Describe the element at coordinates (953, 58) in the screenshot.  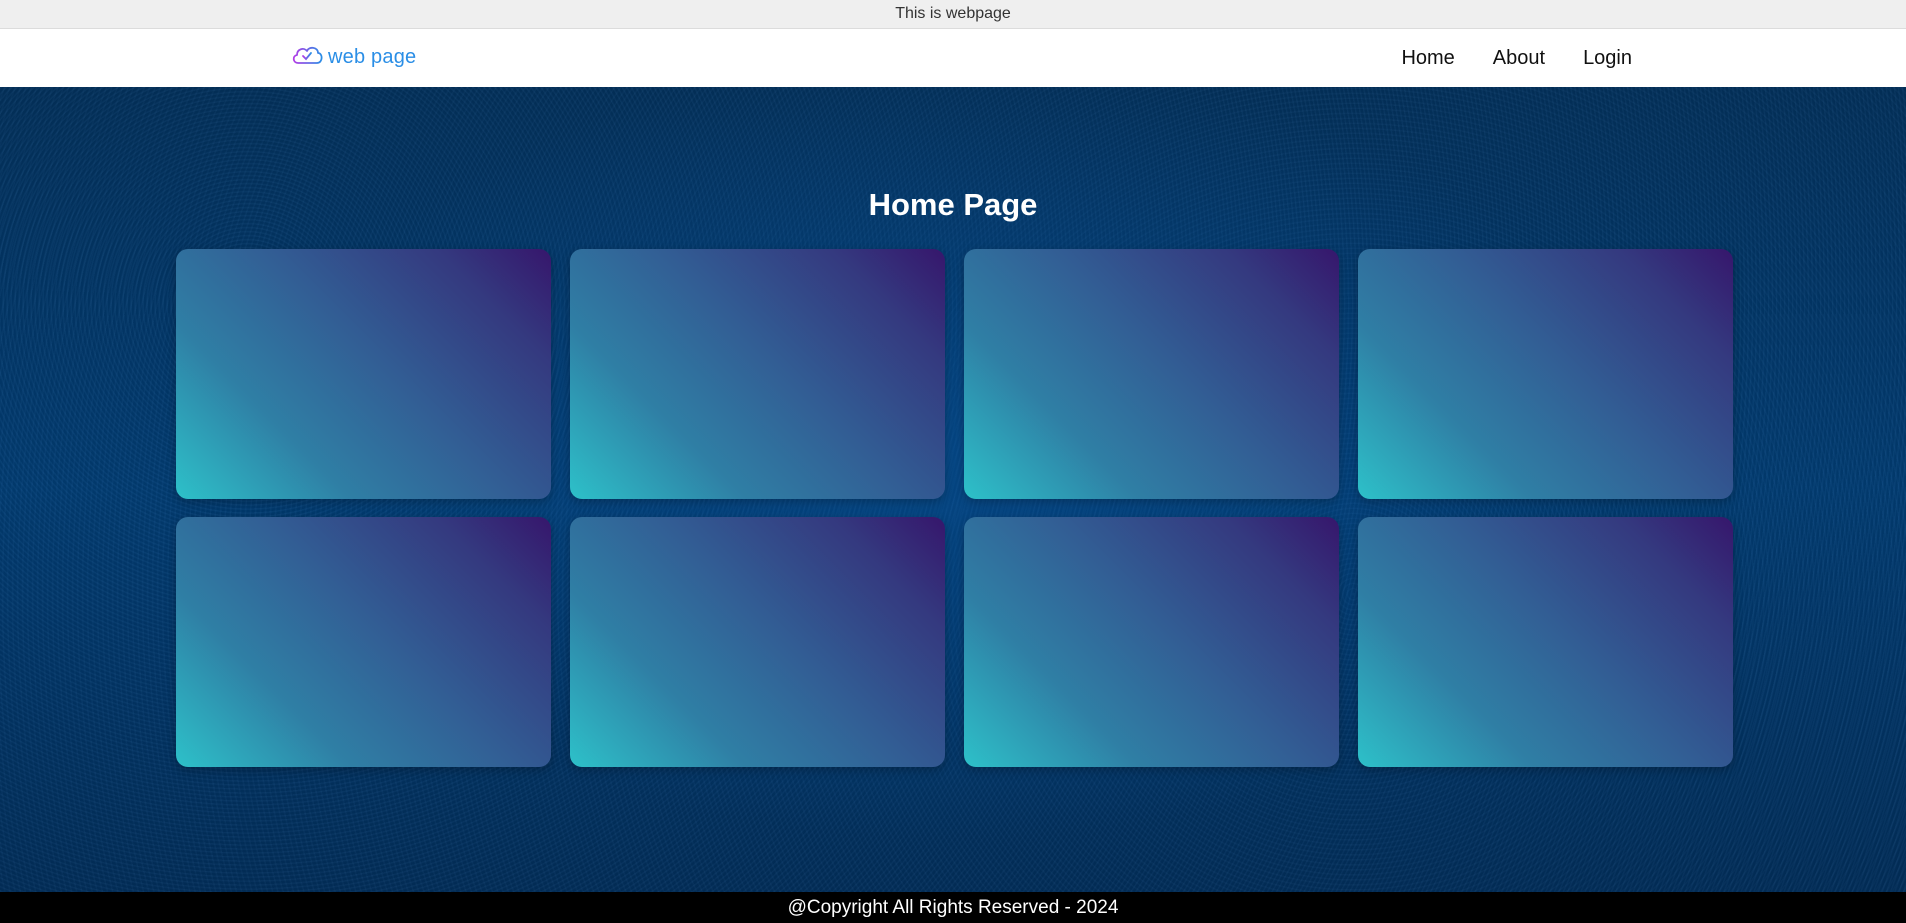
I see `site-navbar: web page Home About Login` at that location.